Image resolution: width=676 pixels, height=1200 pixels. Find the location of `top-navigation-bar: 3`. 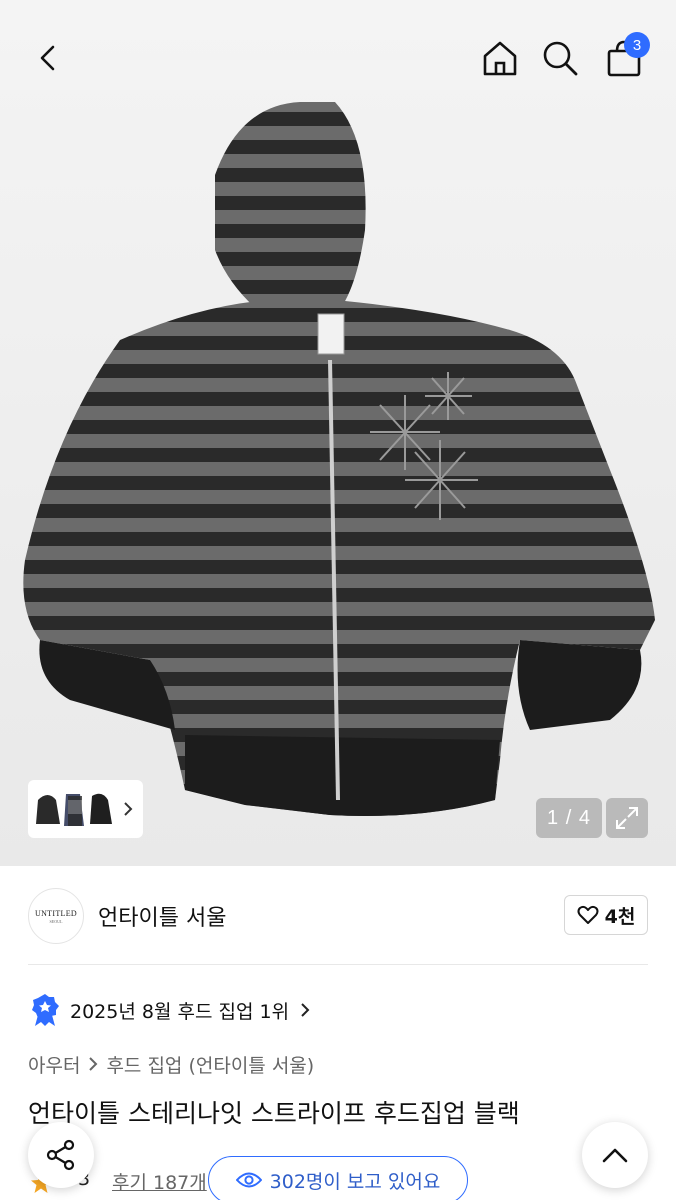

top-navigation-bar: 3 is located at coordinates (338, 55).